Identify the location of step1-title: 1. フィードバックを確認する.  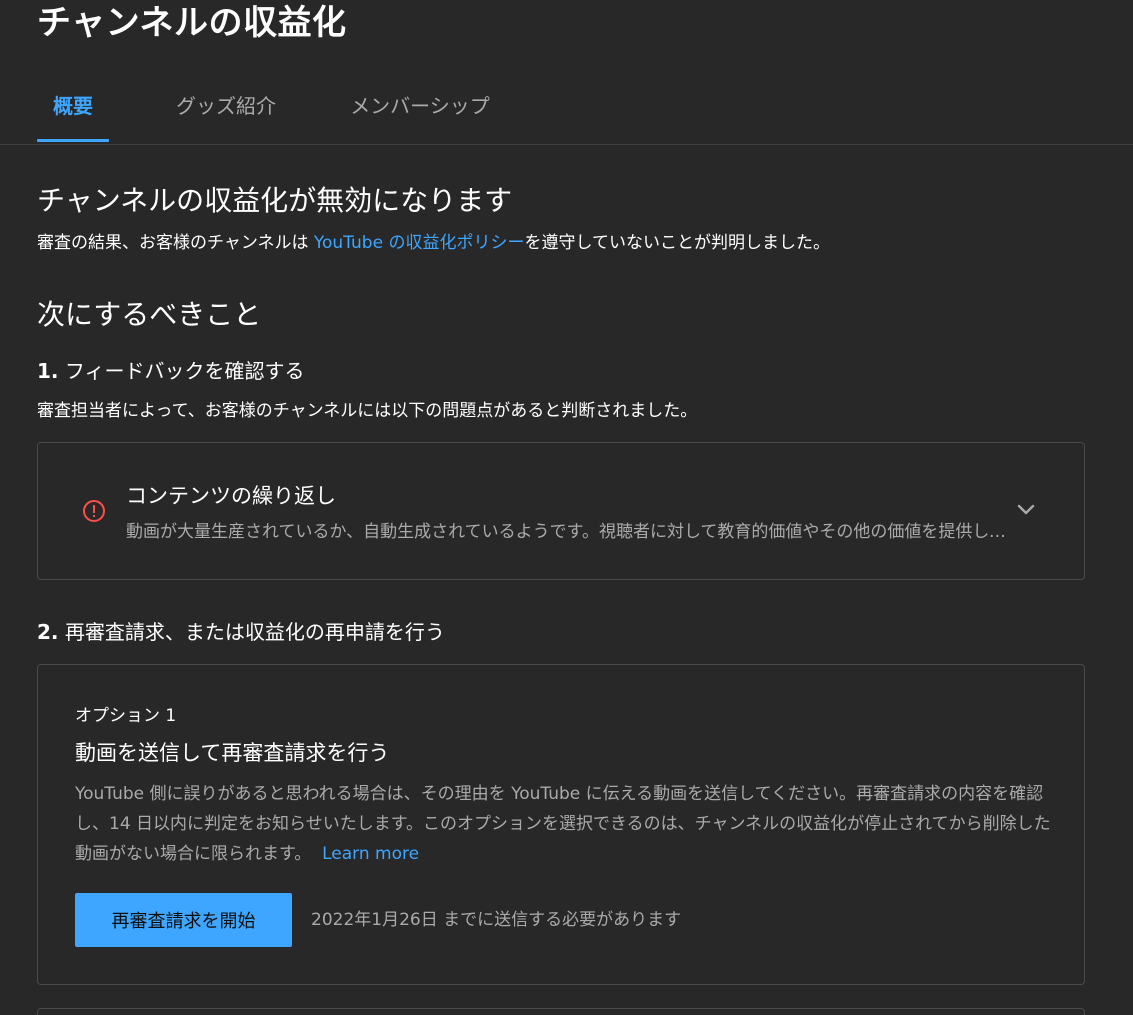
(170, 371).